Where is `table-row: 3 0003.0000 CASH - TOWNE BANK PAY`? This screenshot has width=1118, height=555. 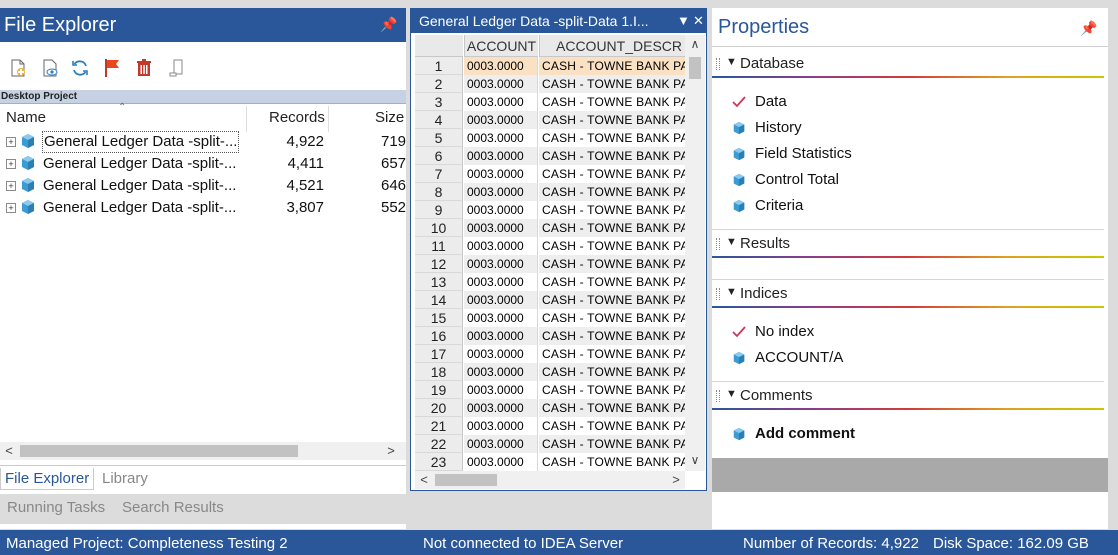
table-row: 3 0003.0000 CASH - TOWNE BANK PAY is located at coordinates (550, 102).